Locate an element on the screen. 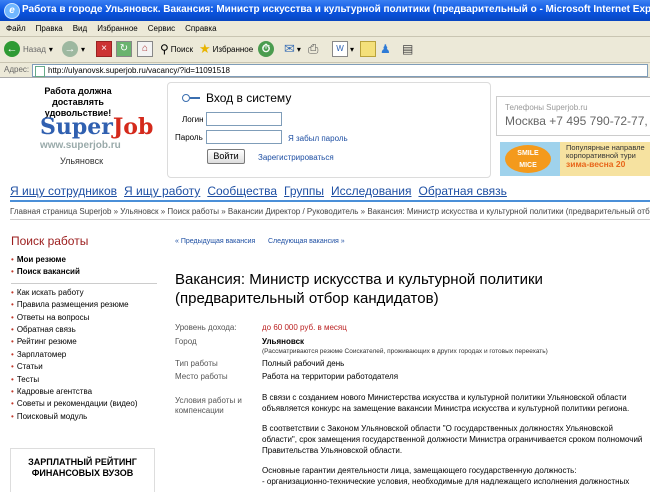 The width and height of the screenshot is (650, 496). worktype-value: Полный рабочий день is located at coordinates (303, 363).